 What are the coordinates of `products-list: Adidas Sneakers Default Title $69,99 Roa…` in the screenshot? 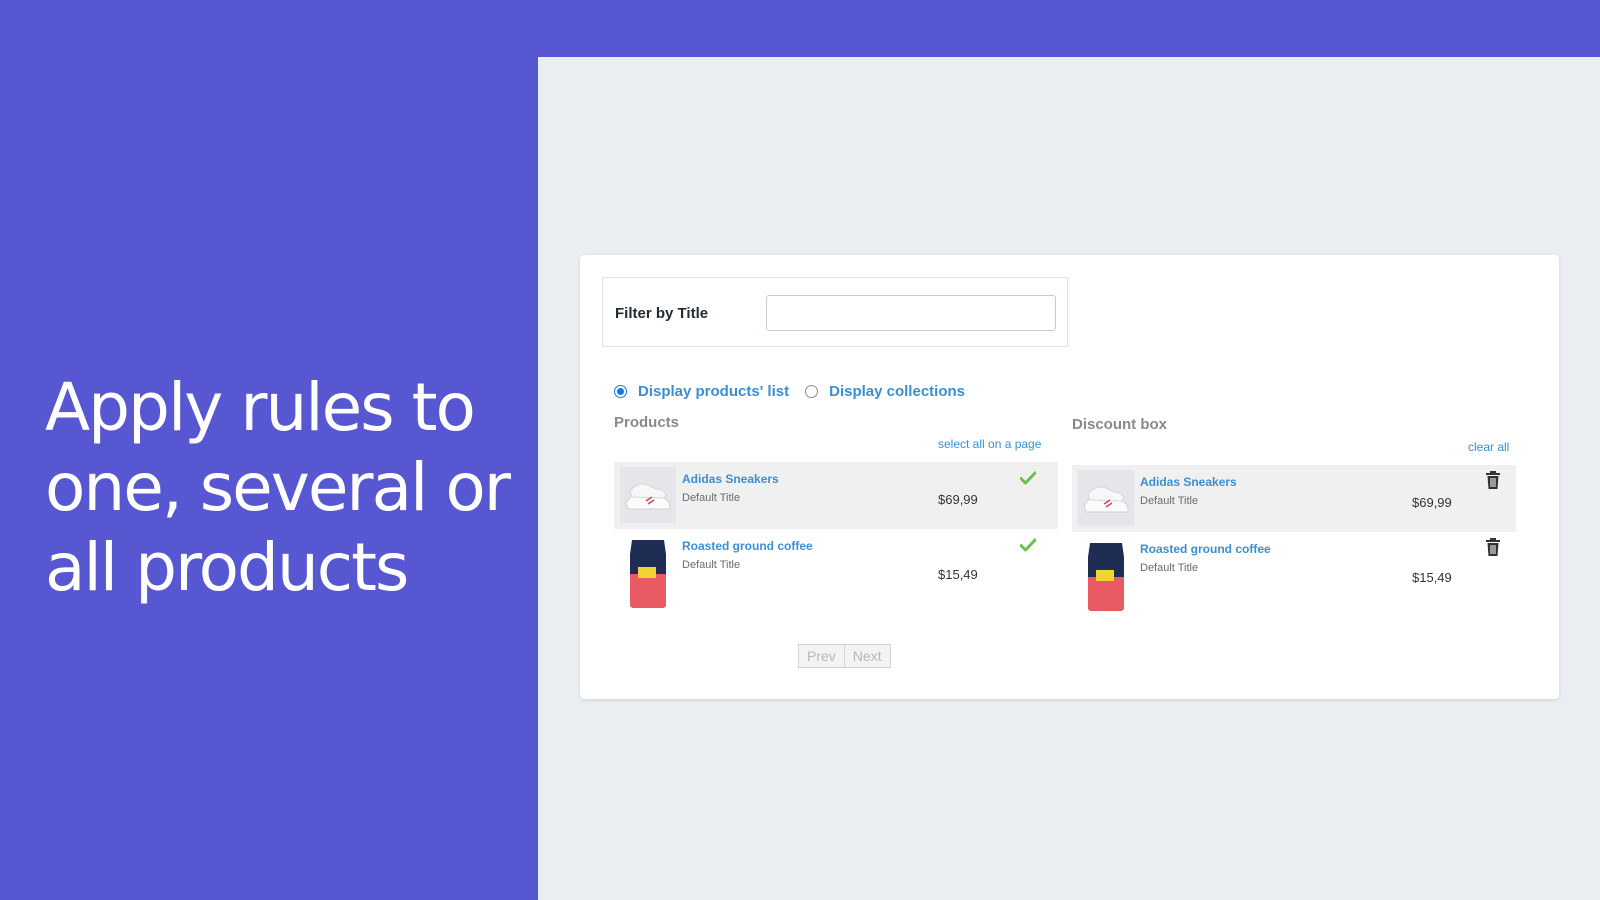 It's located at (836, 535).